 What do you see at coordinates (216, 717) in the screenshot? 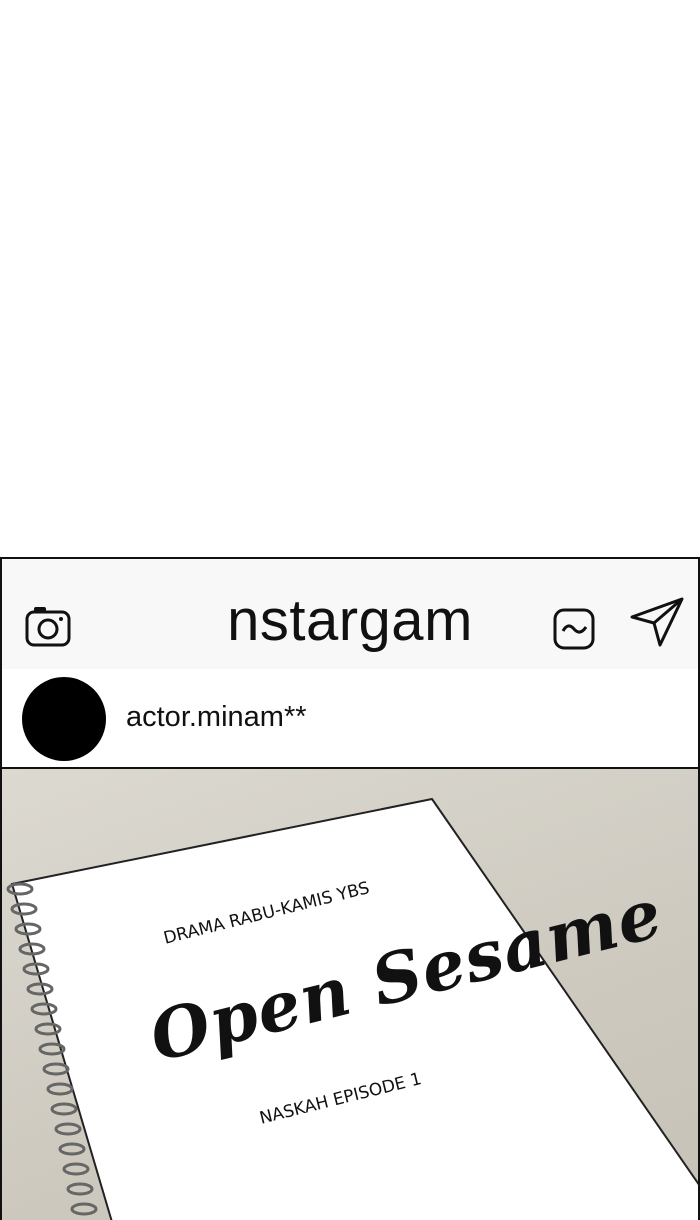
I see `username: actor.minam**` at bounding box center [216, 717].